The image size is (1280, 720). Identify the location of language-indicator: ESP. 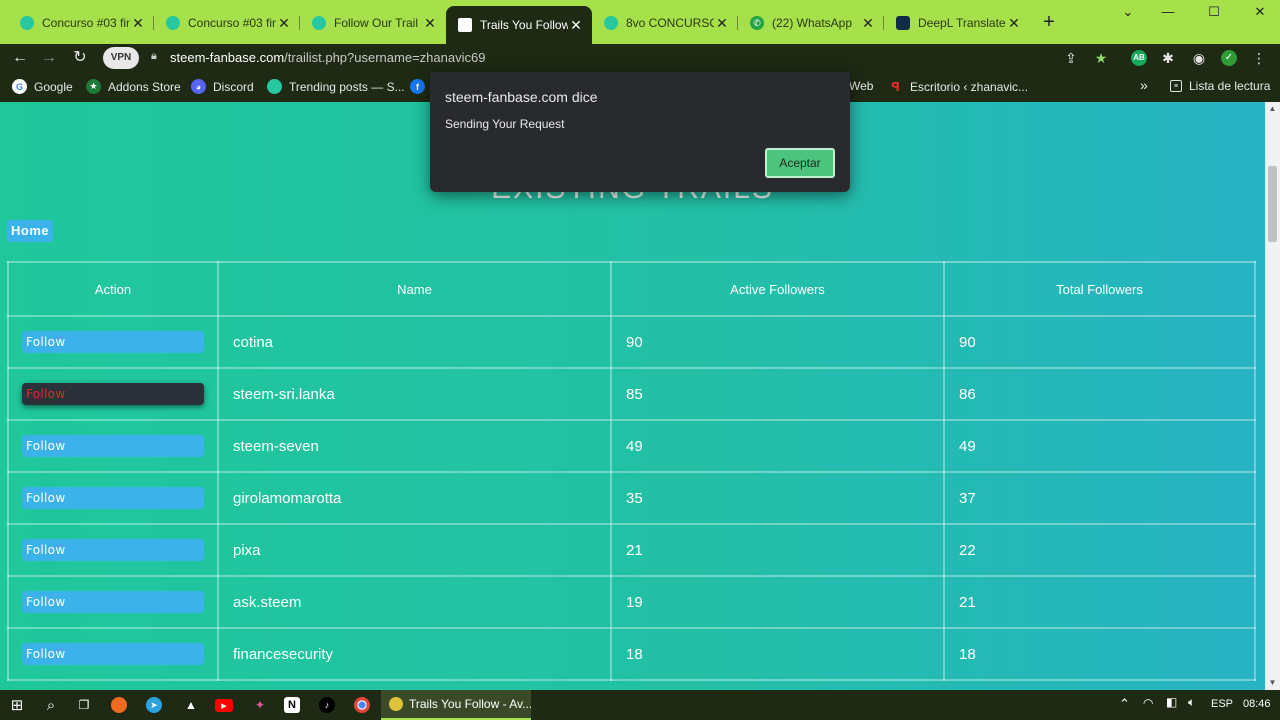
(1222, 704).